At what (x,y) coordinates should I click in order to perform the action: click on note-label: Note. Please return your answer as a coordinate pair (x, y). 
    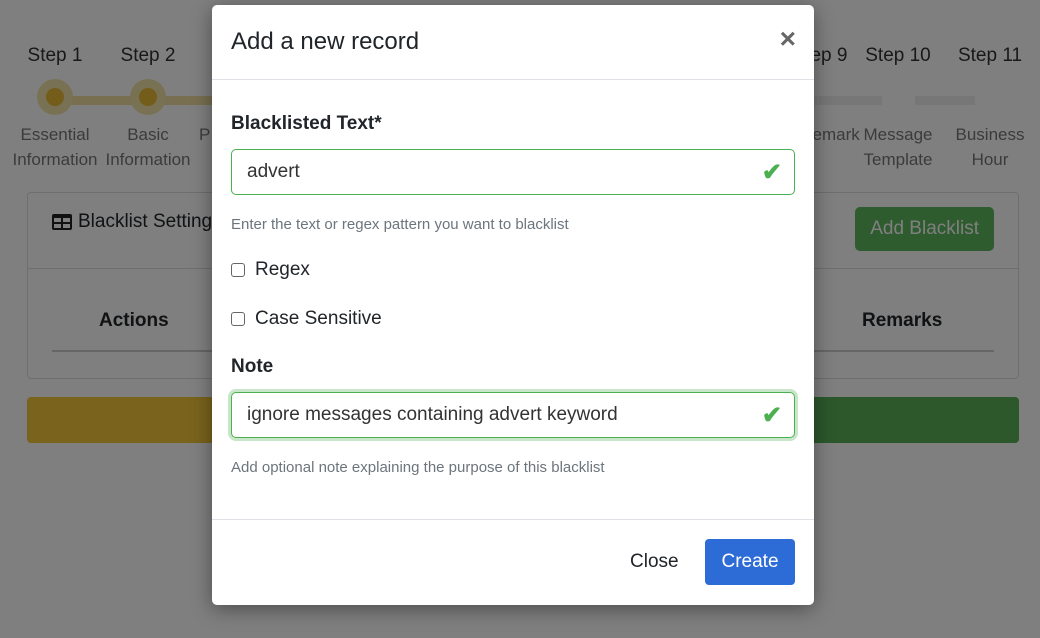
    Looking at the image, I should click on (252, 366).